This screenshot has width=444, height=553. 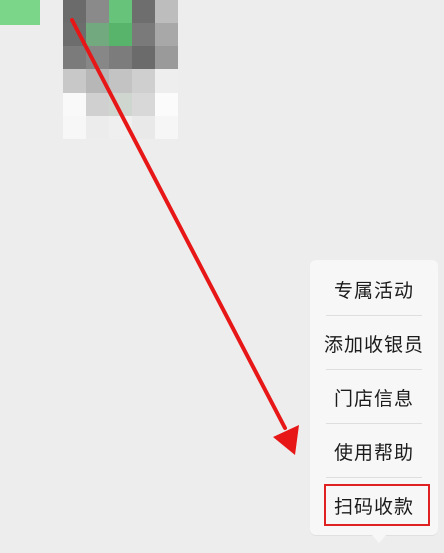 I want to click on menu-item-exclusive-activities: 专属活动, so click(x=374, y=289).